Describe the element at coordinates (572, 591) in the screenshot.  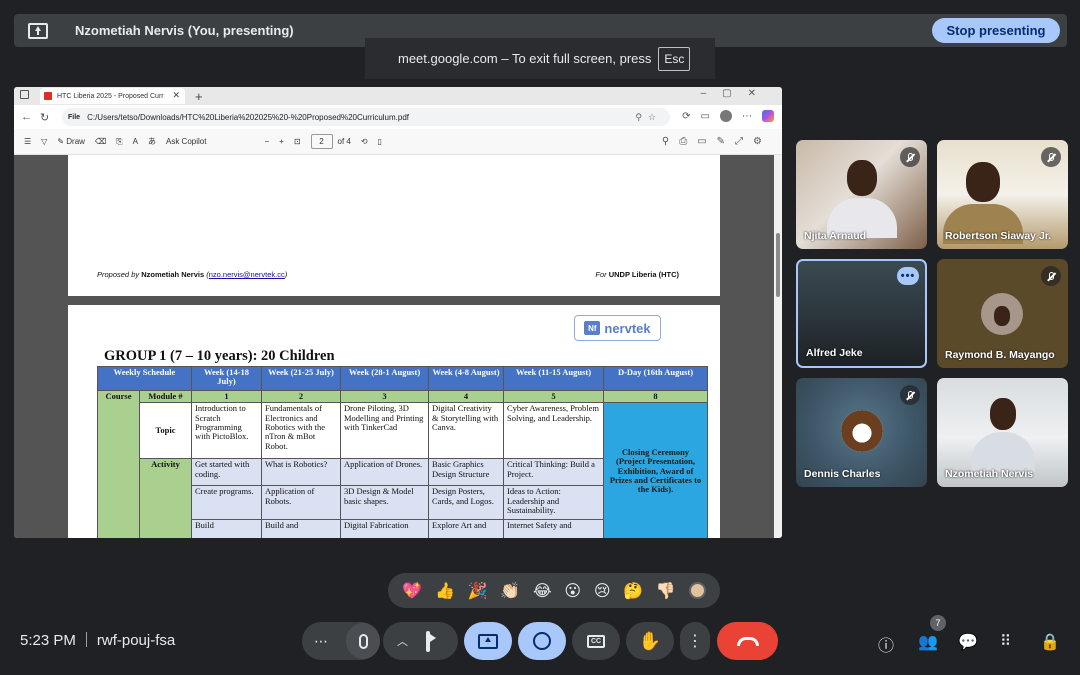
I see `reaction-surprised: 😮` at that location.